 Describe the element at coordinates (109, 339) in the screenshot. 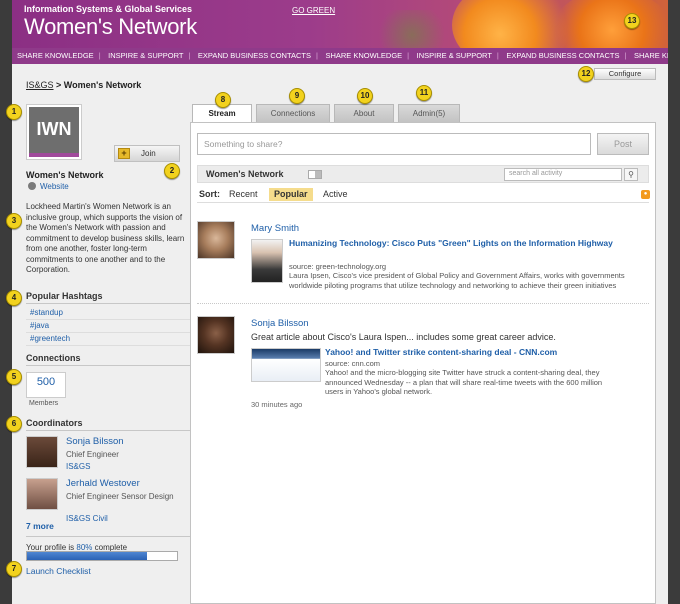

I see `hashtag-link: #greentech` at that location.